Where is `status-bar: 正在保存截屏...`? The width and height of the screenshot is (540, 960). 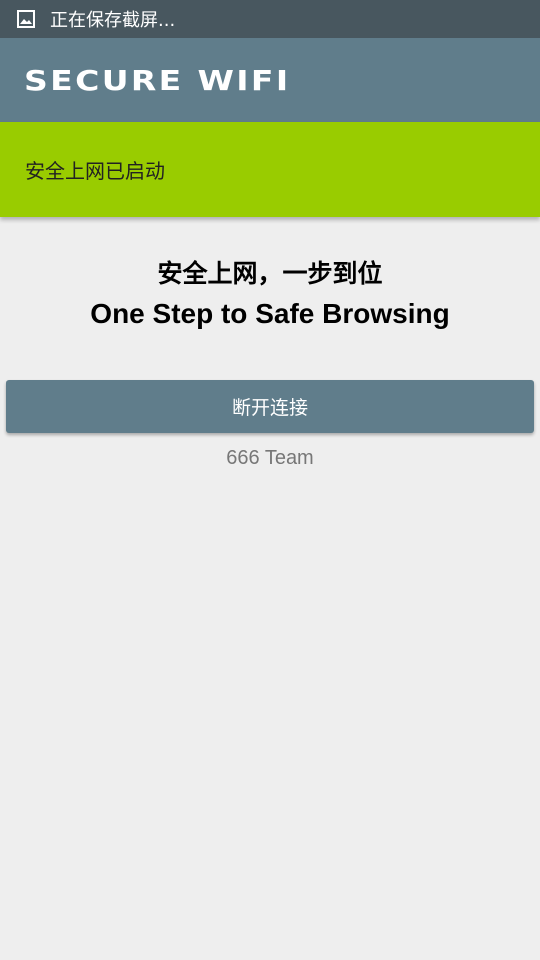 status-bar: 正在保存截屏... is located at coordinates (270, 19).